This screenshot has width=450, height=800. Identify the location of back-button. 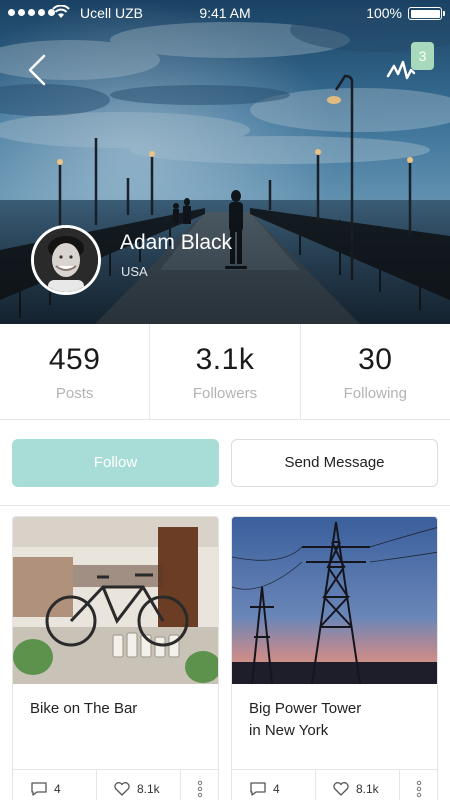
(38, 70).